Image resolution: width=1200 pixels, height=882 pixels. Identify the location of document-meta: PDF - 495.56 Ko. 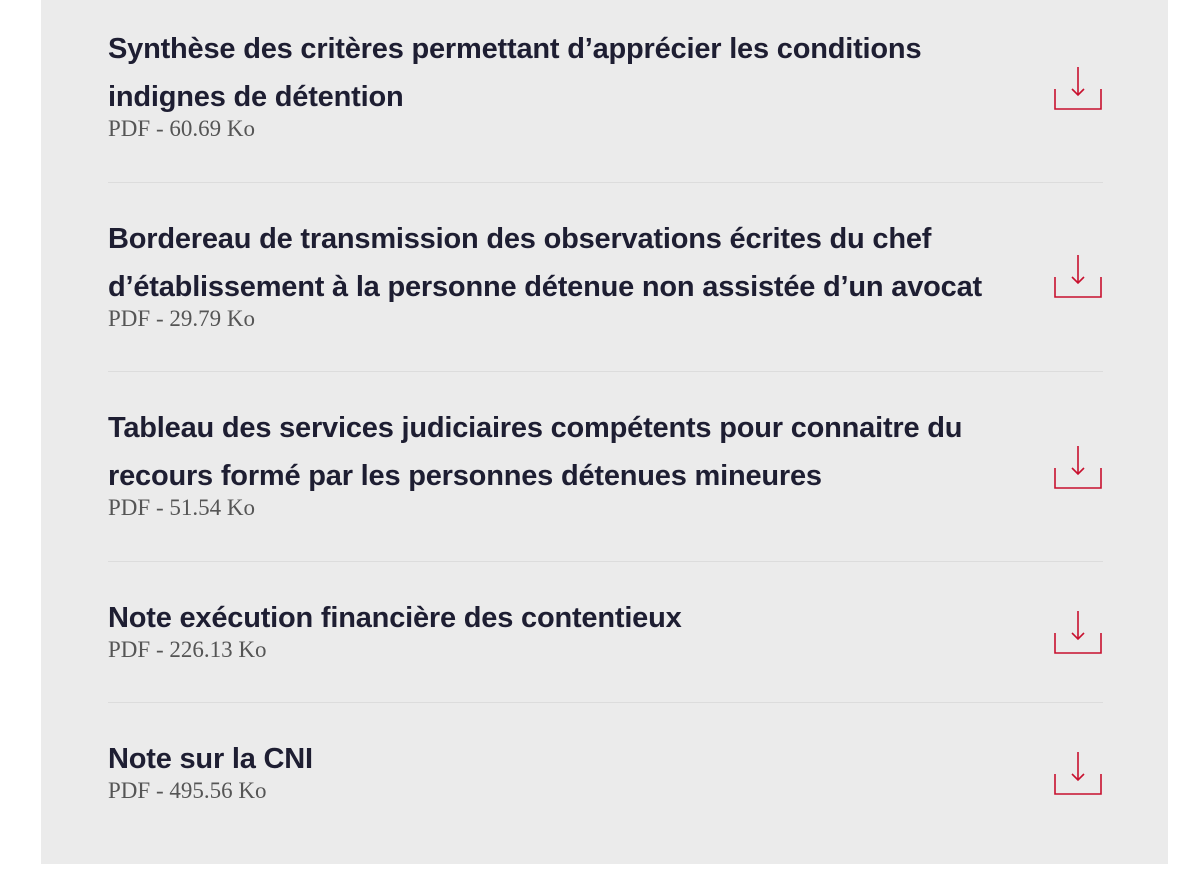
(187, 790).